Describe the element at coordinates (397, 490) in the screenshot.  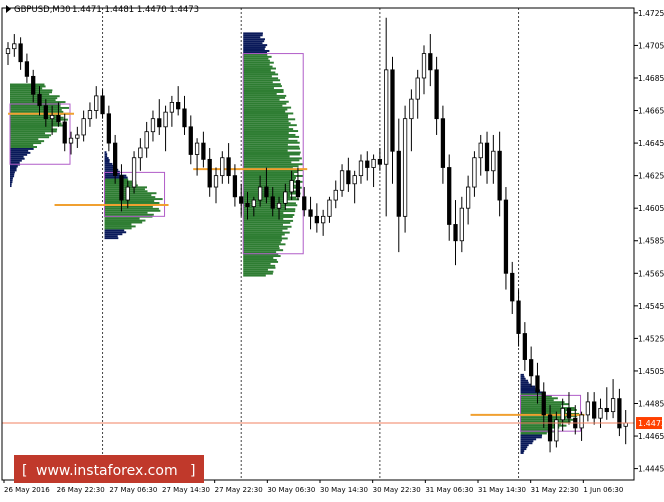
I see `time-tick-label: 30 May 22:30` at that location.